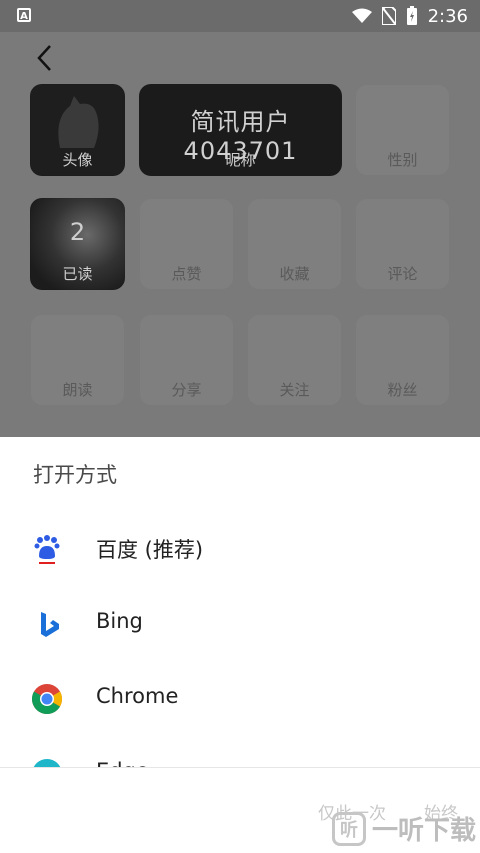 Image resolution: width=480 pixels, height=853 pixels. Describe the element at coordinates (402, 390) in the screenshot. I see `fans-label: 粉丝` at that location.